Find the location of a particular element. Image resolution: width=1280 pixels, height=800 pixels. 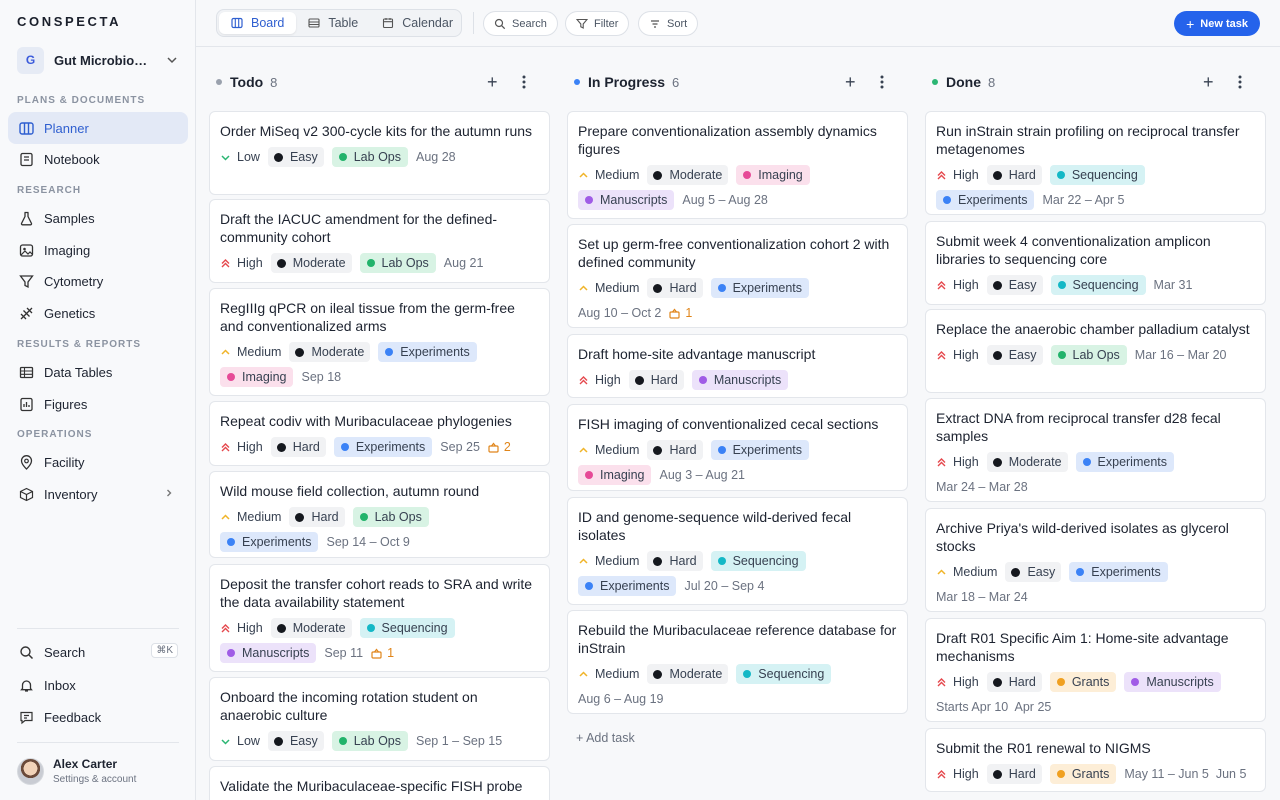

sidebar-item-cytometry: Cytometry is located at coordinates (98, 281).